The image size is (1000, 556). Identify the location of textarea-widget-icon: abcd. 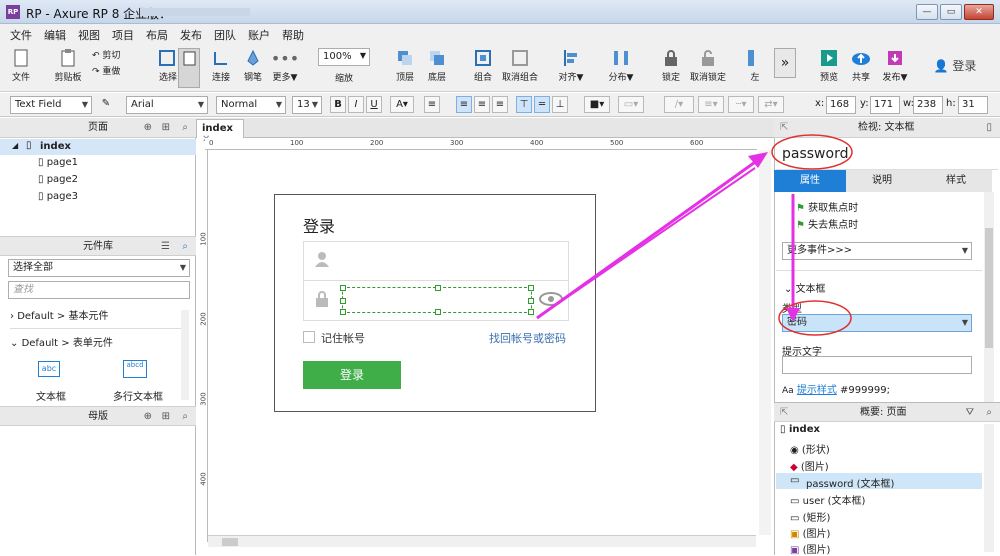
(135, 369).